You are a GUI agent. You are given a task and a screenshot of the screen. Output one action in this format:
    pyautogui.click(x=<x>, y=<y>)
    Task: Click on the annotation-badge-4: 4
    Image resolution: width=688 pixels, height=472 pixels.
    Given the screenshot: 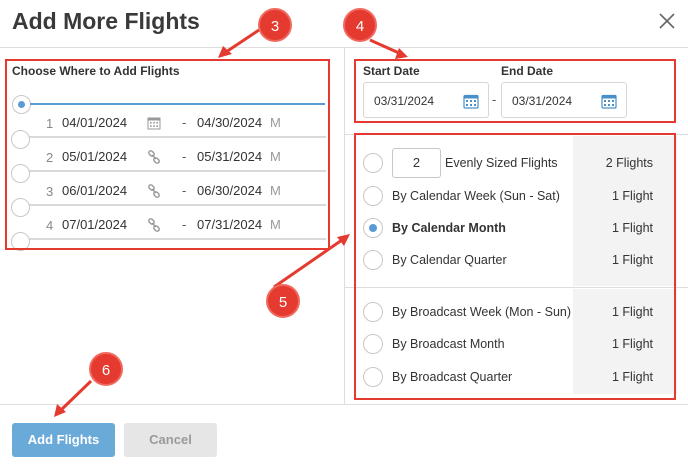 What is the action you would take?
    pyautogui.click(x=360, y=25)
    